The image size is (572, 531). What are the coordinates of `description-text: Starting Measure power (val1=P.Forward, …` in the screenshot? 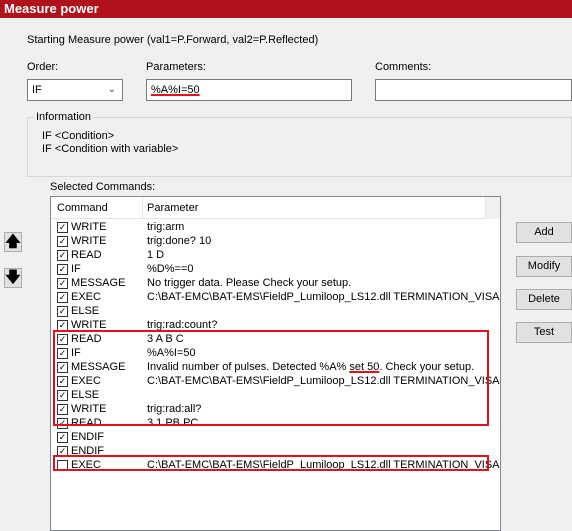 It's located at (173, 40).